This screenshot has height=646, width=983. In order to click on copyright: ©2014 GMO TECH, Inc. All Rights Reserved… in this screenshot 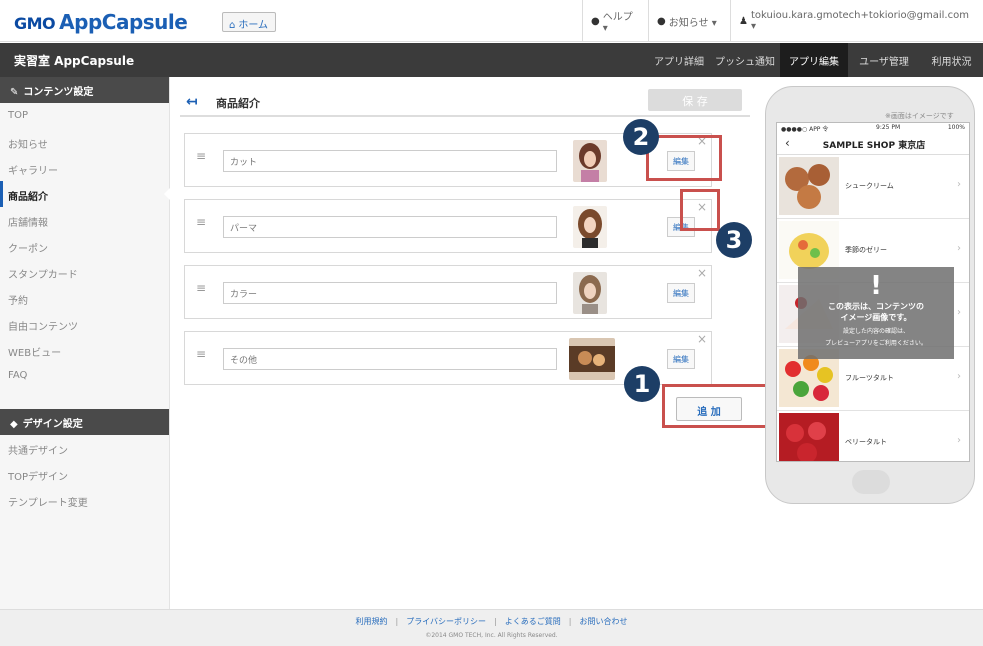, I will do `click(491, 635)`.